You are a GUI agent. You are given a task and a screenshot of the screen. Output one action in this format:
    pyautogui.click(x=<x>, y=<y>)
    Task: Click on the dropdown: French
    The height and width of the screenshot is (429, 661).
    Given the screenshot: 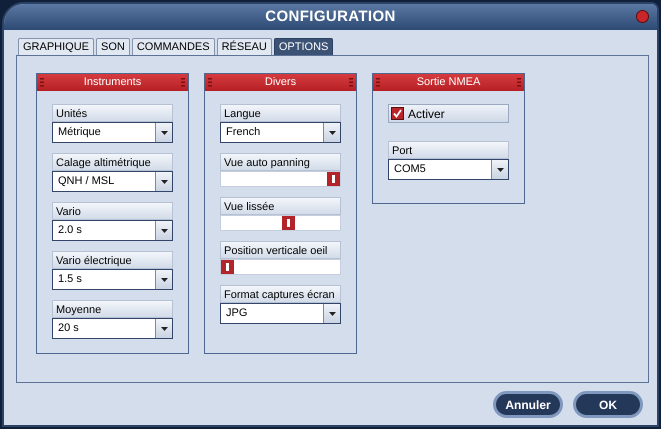 What is the action you would take?
    pyautogui.click(x=280, y=132)
    